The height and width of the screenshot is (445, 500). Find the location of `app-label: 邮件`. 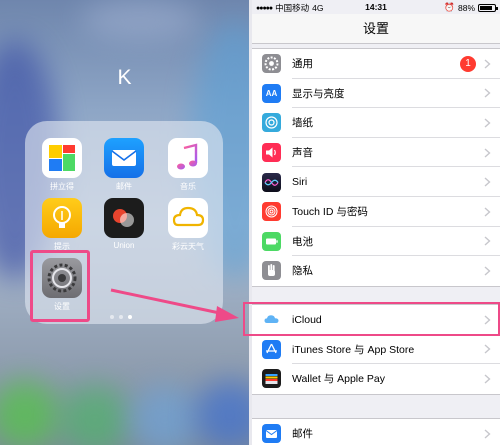

app-label: 邮件 is located at coordinates (124, 186).